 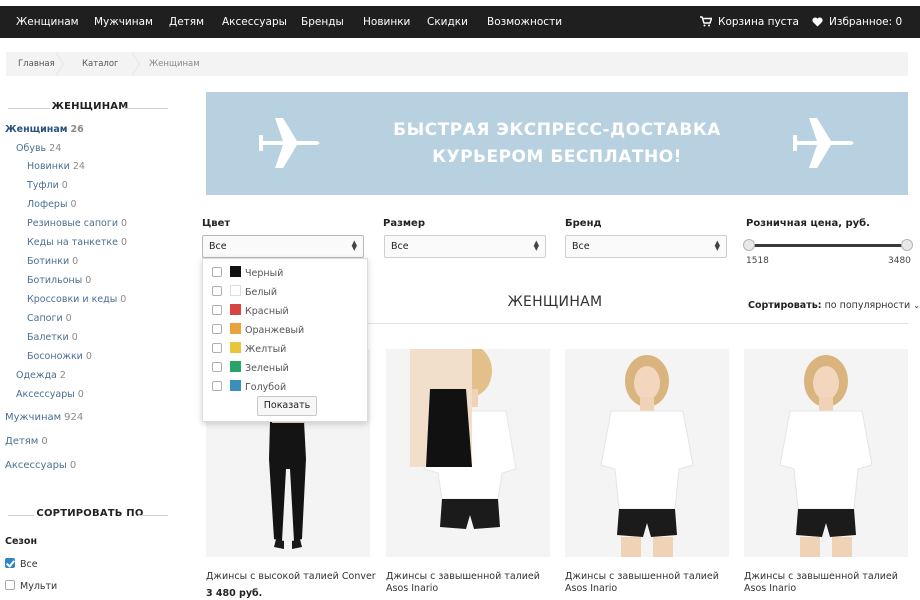 What do you see at coordinates (47, 185) in the screenshot?
I see `category-pumps: Туфли 0` at bounding box center [47, 185].